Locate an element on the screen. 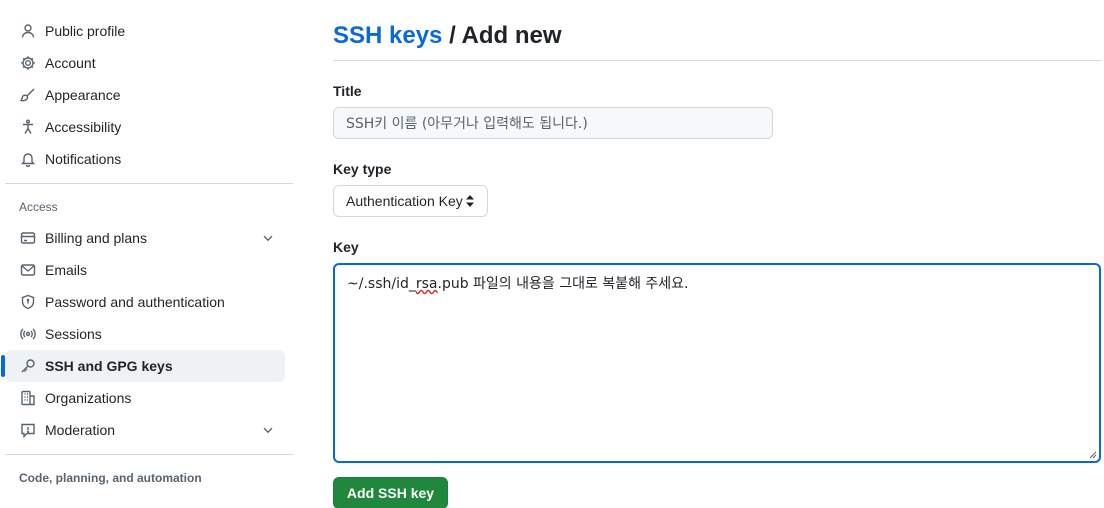 This screenshot has height=508, width=1104. key-textarea-suffix: .pub 파일의 내용을 그대로 복붙해 주세요. is located at coordinates (563, 284).